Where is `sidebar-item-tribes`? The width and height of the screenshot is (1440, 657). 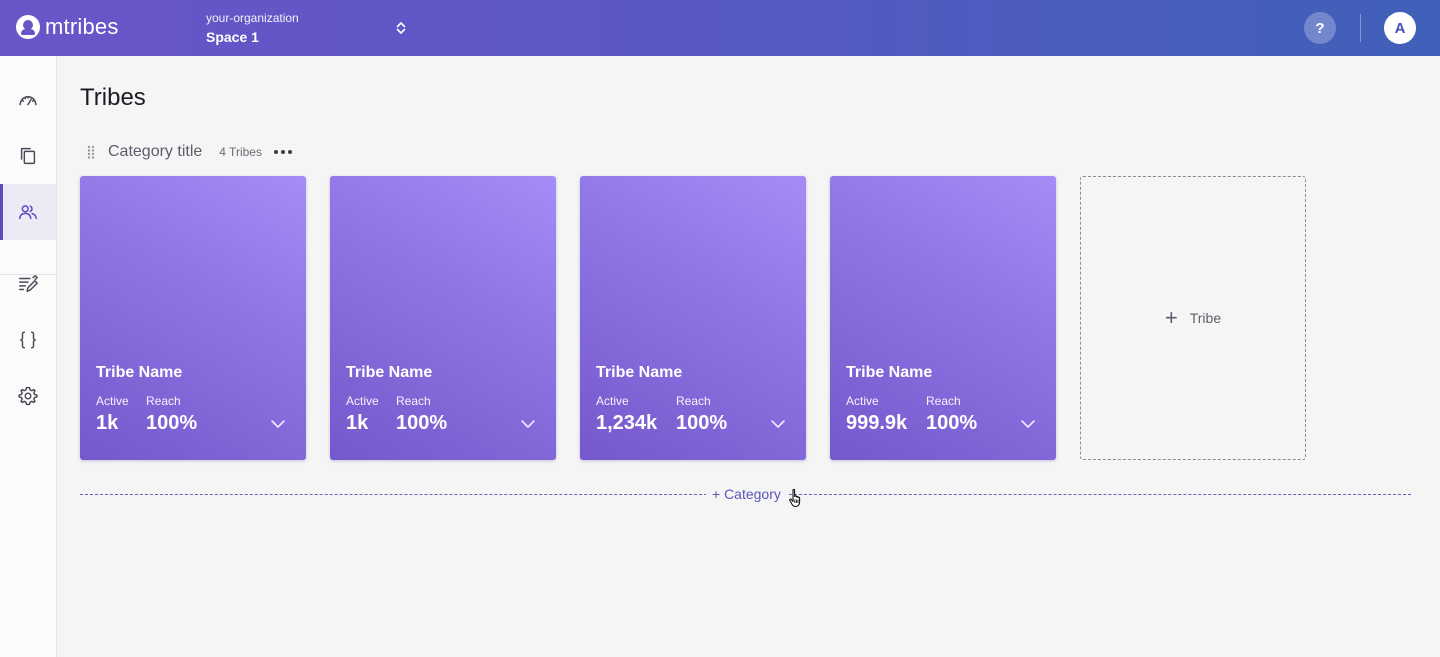
sidebar-item-tribes is located at coordinates (28, 212).